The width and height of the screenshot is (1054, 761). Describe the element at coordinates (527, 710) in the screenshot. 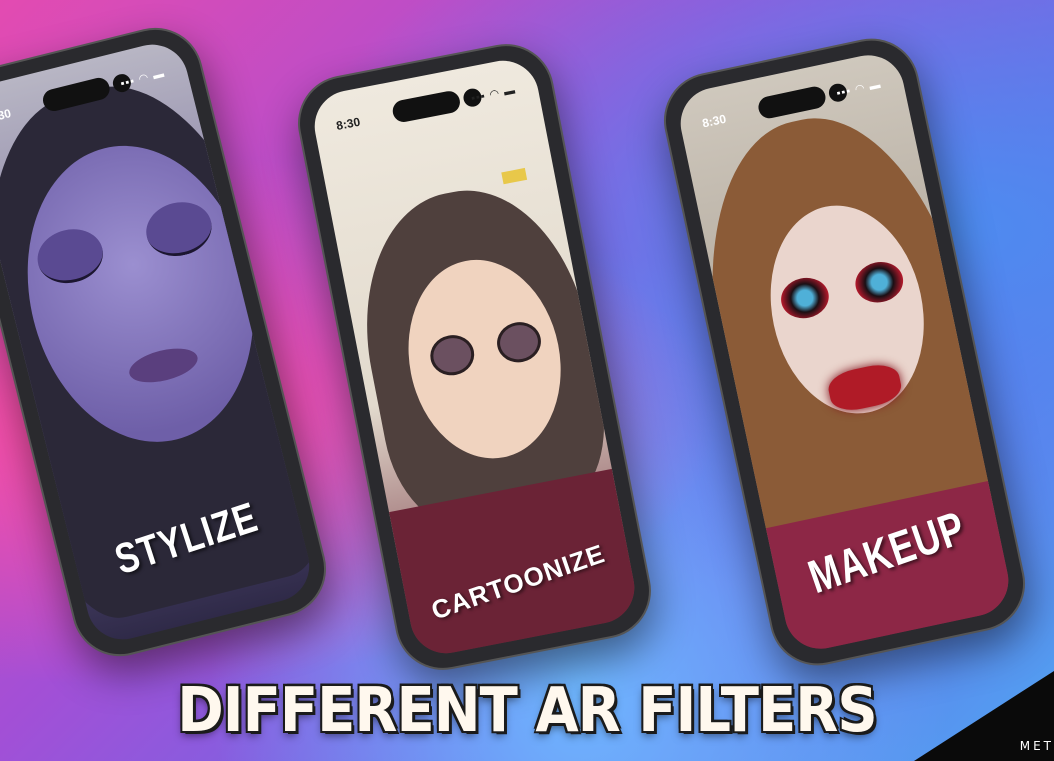

I see `headline: DIFFERENT AR FILTERS` at that location.